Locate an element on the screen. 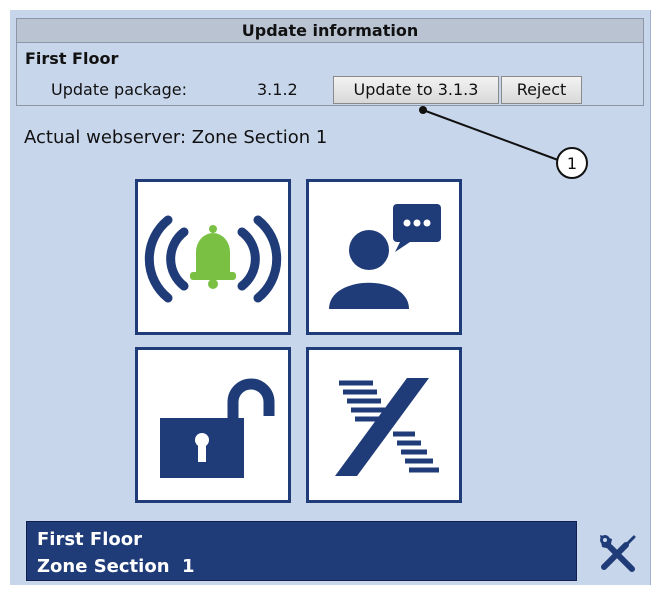 The height and width of the screenshot is (592, 662). alarm-bell-icon is located at coordinates (213, 259).